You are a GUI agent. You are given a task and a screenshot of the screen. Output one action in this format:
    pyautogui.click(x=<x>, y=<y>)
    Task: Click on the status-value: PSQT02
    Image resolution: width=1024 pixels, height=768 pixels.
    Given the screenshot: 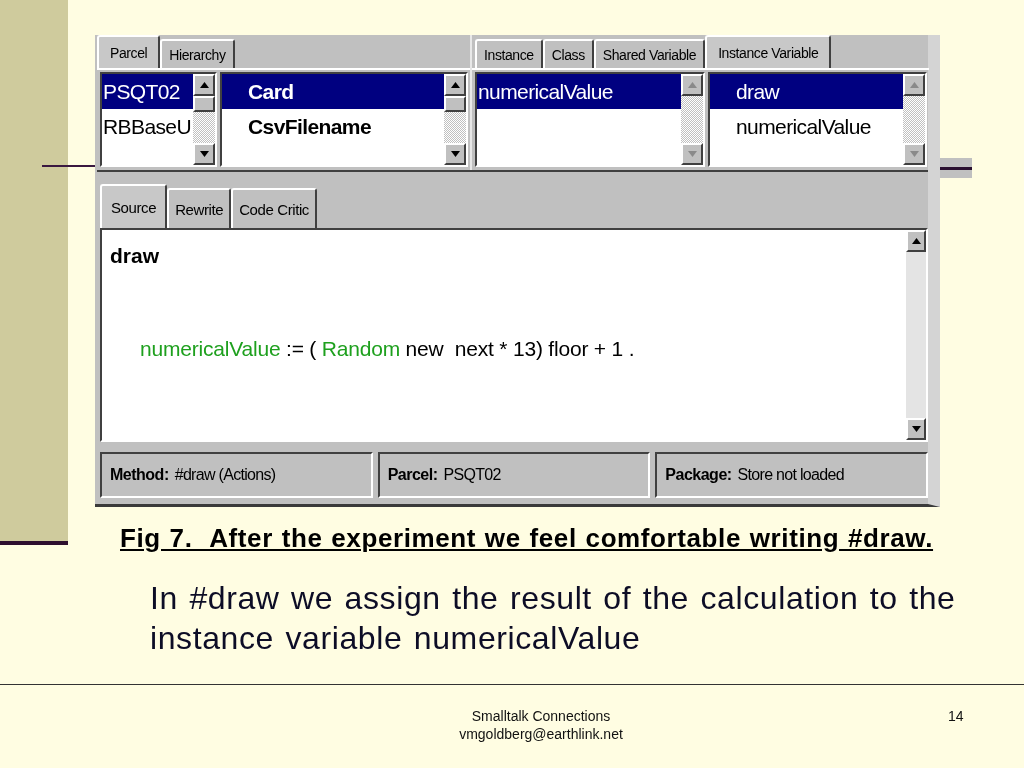 What is the action you would take?
    pyautogui.click(x=472, y=475)
    